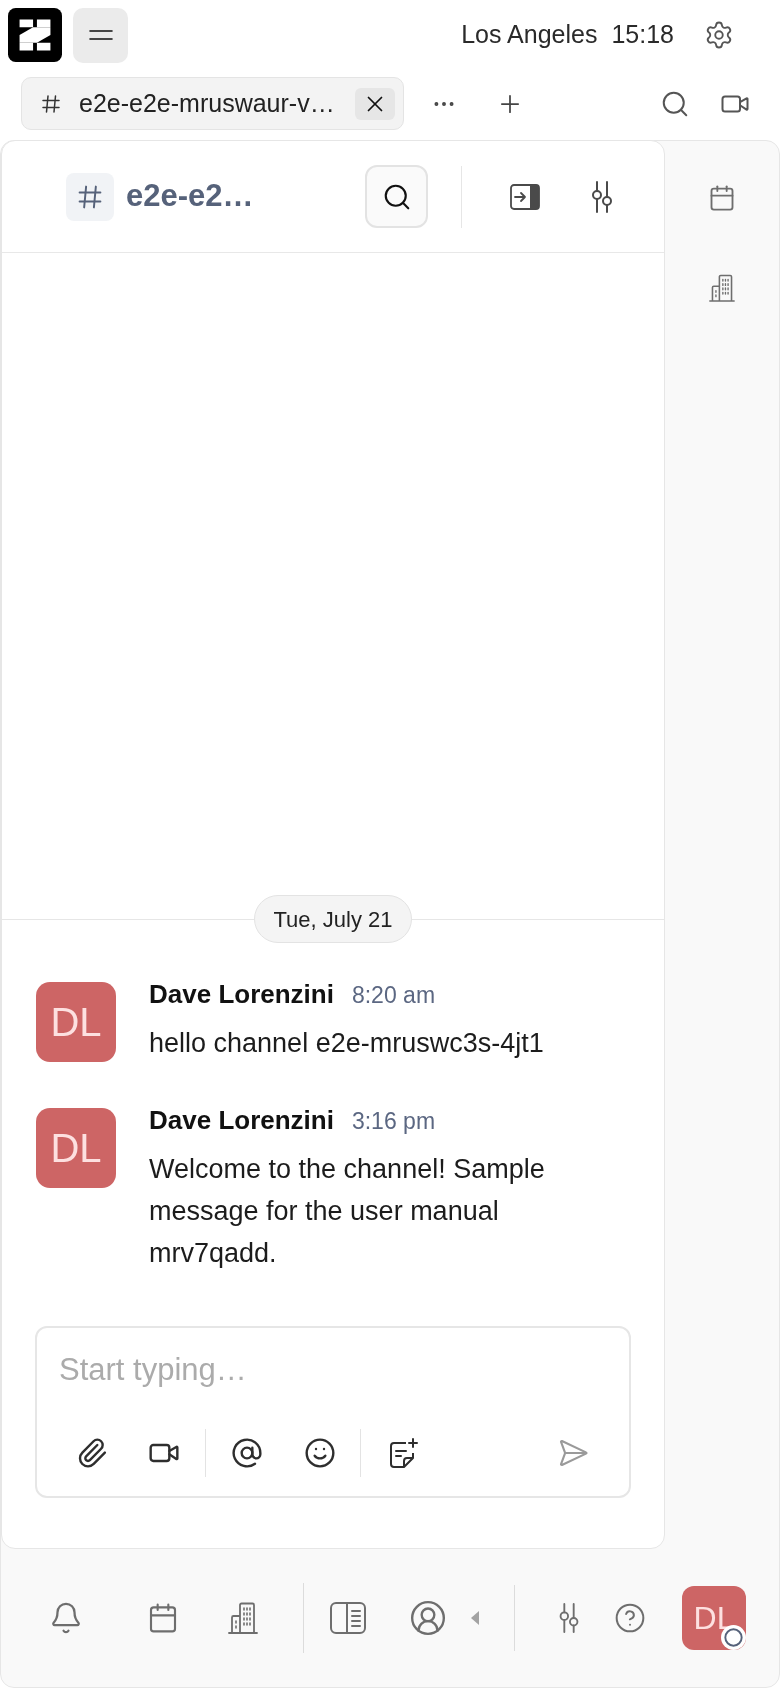 The height and width of the screenshot is (1688, 780). Describe the element at coordinates (247, 1453) in the screenshot. I see `mention-icon` at that location.